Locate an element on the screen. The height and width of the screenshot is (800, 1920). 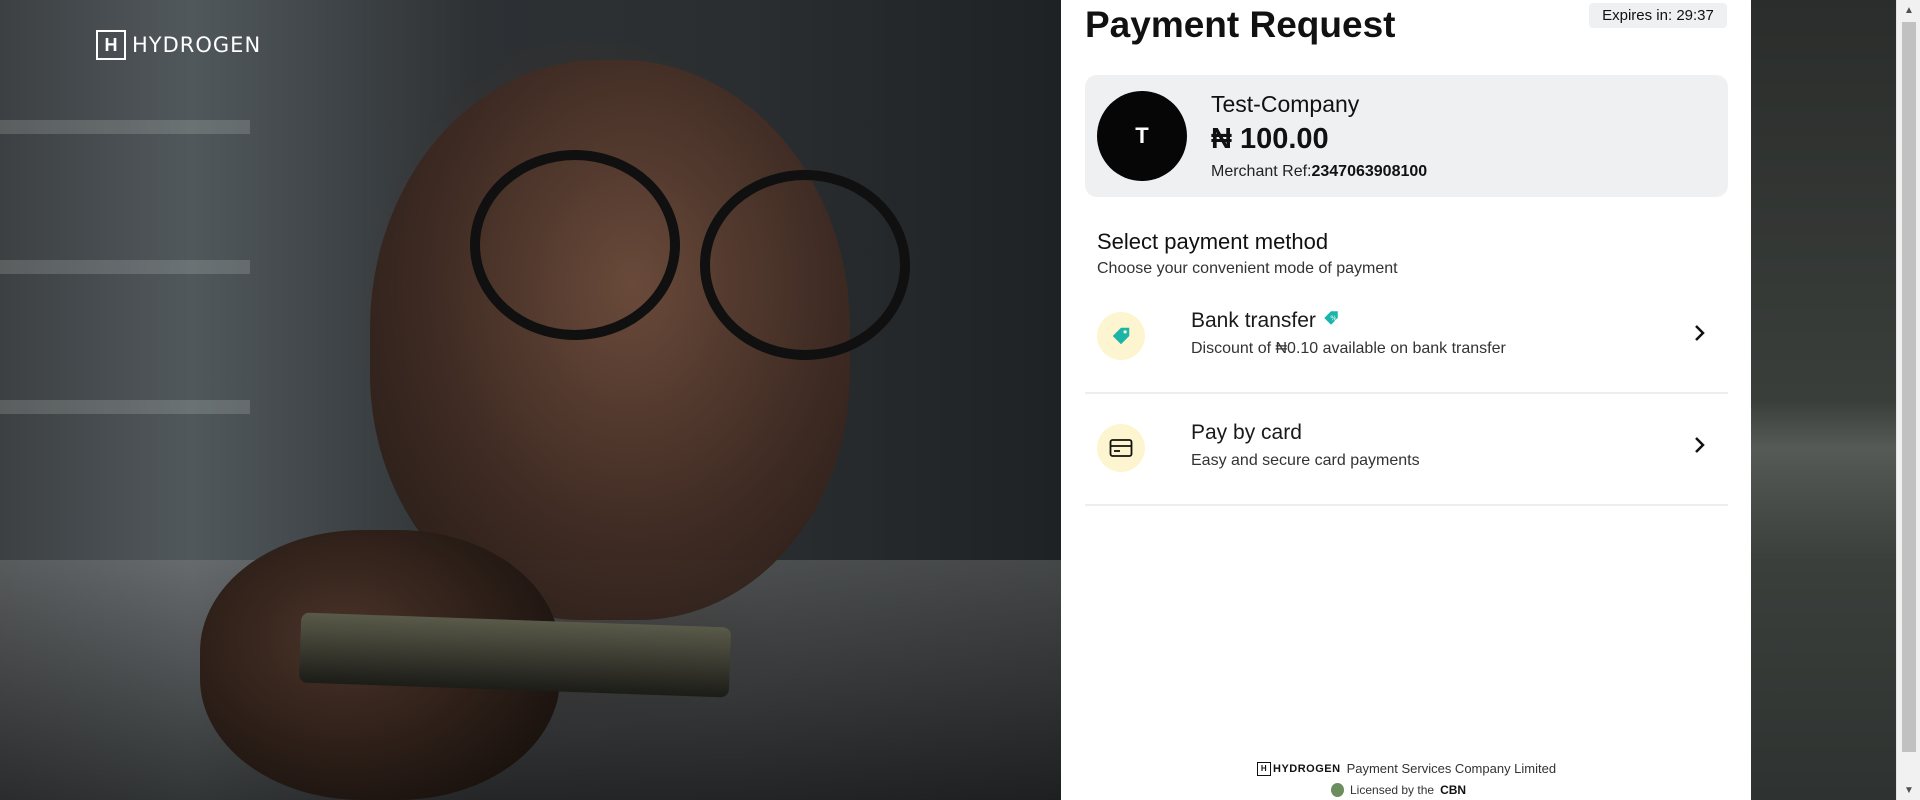
method-title: Pay by card is located at coordinates (1246, 433).